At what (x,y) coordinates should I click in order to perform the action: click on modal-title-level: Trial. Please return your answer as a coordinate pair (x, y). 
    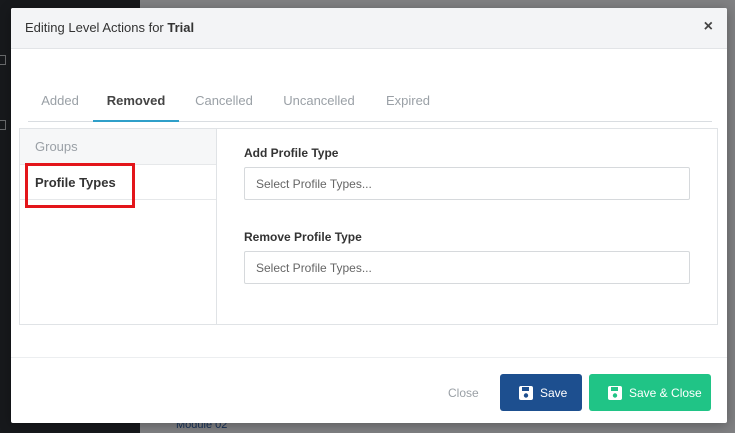
    Looking at the image, I should click on (181, 27).